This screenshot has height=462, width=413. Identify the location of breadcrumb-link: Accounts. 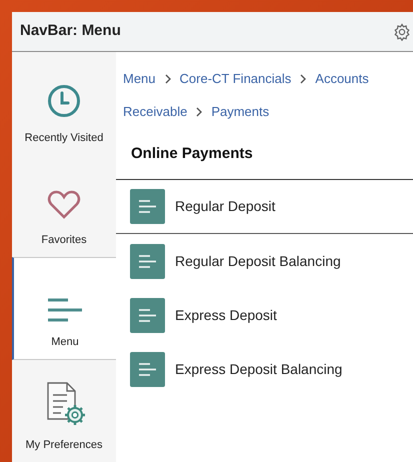
(342, 78).